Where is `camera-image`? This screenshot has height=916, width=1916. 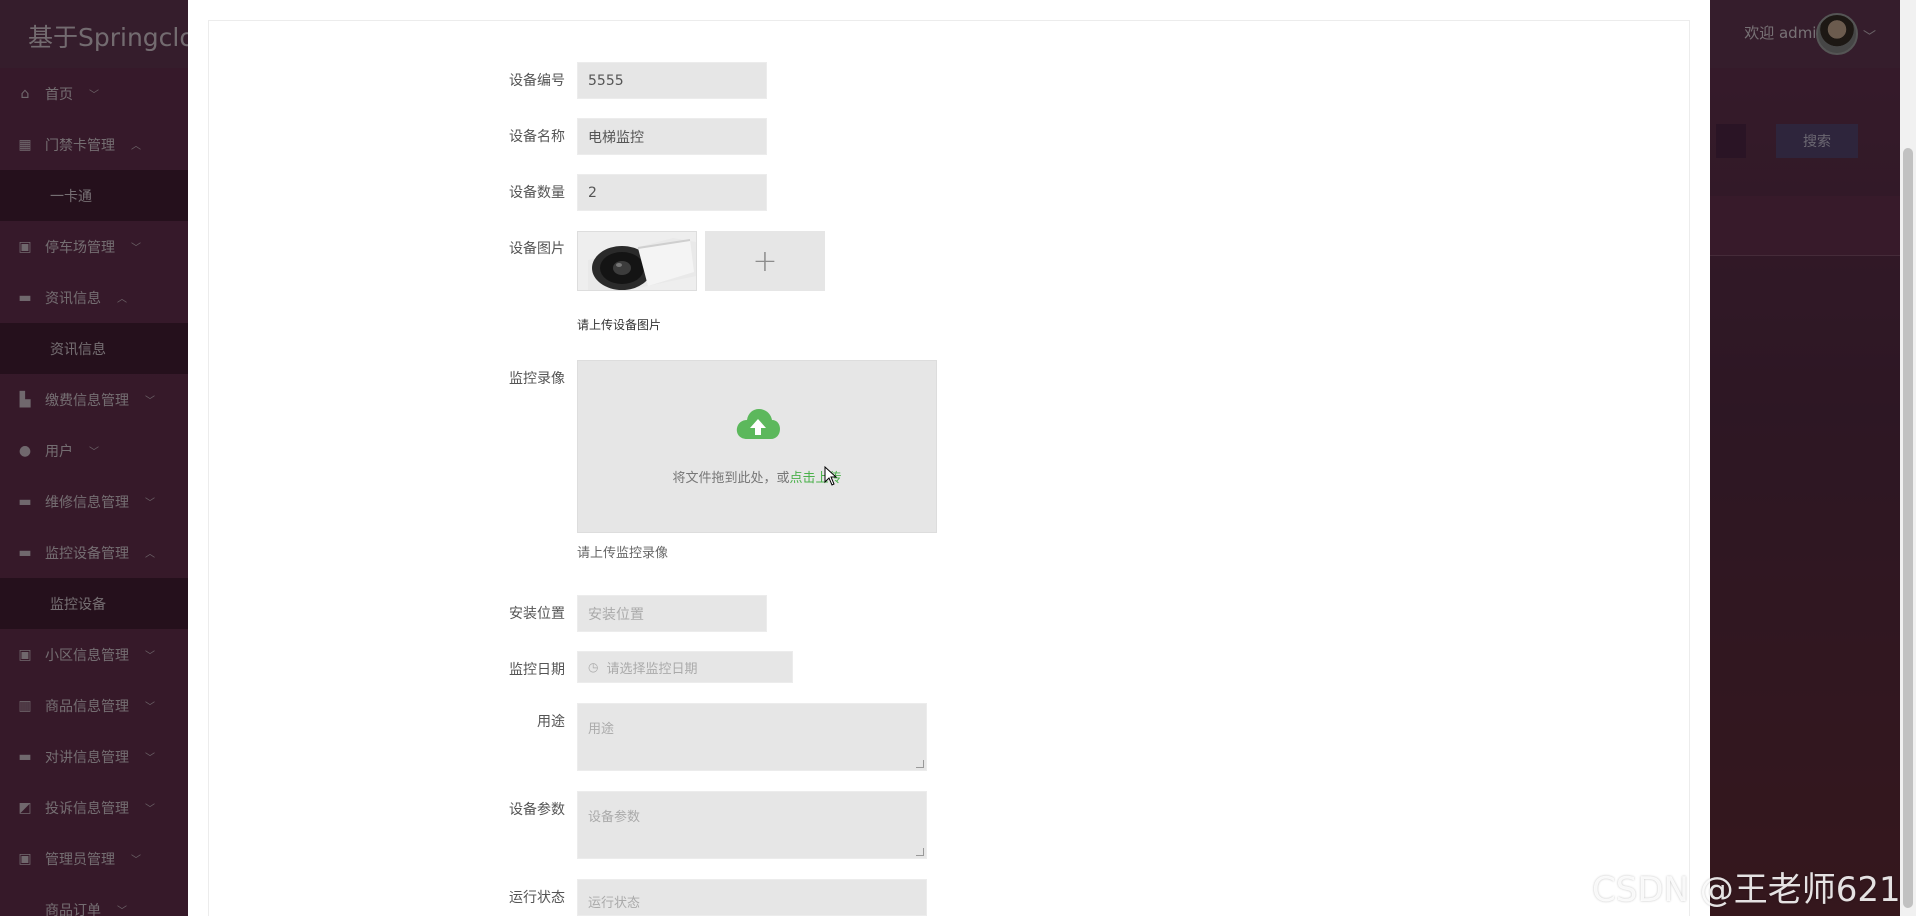
camera-image is located at coordinates (637, 261).